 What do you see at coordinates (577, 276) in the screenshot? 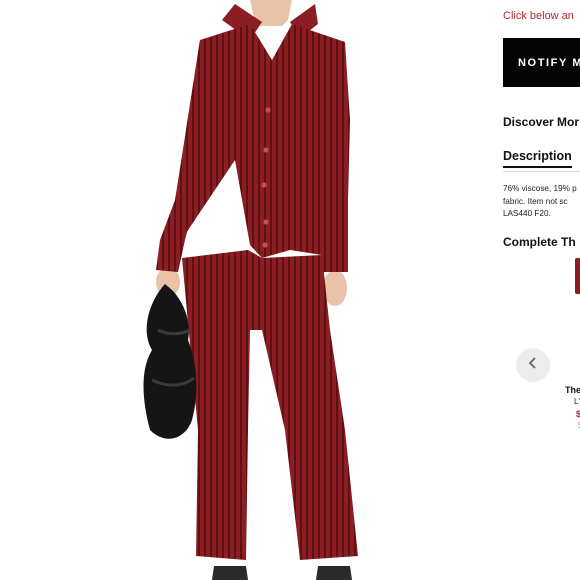
I see `carousel-product-thumbnail` at bounding box center [577, 276].